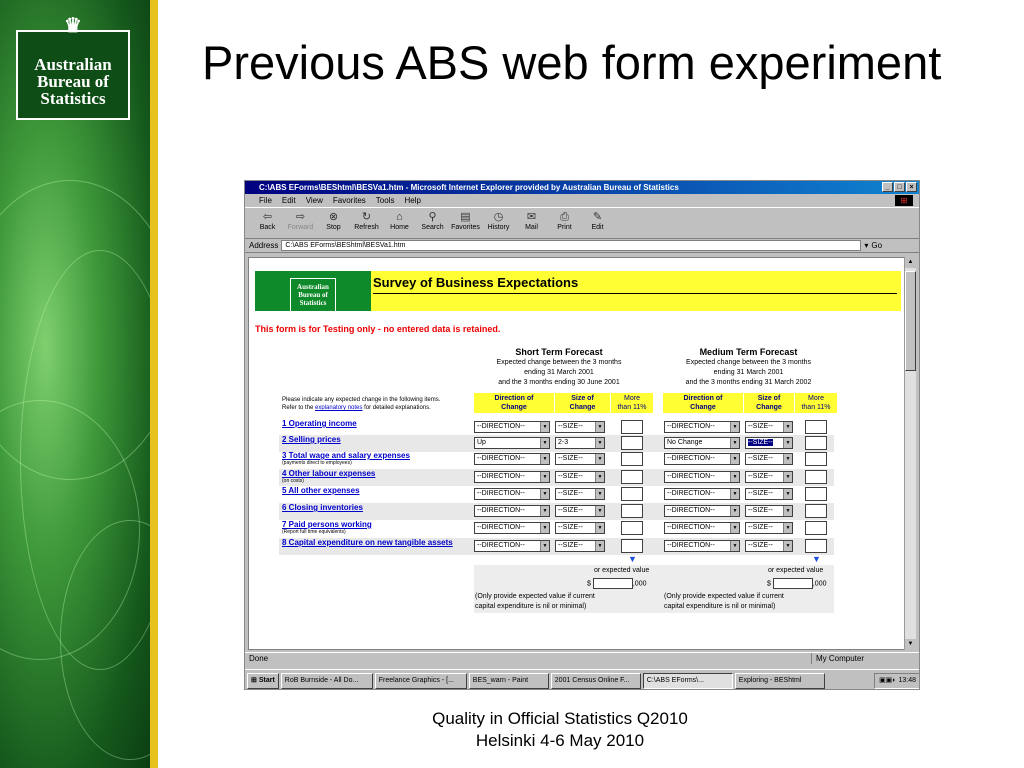  Describe the element at coordinates (399, 223) in the screenshot. I see `home-button: ⌂ Home` at that location.